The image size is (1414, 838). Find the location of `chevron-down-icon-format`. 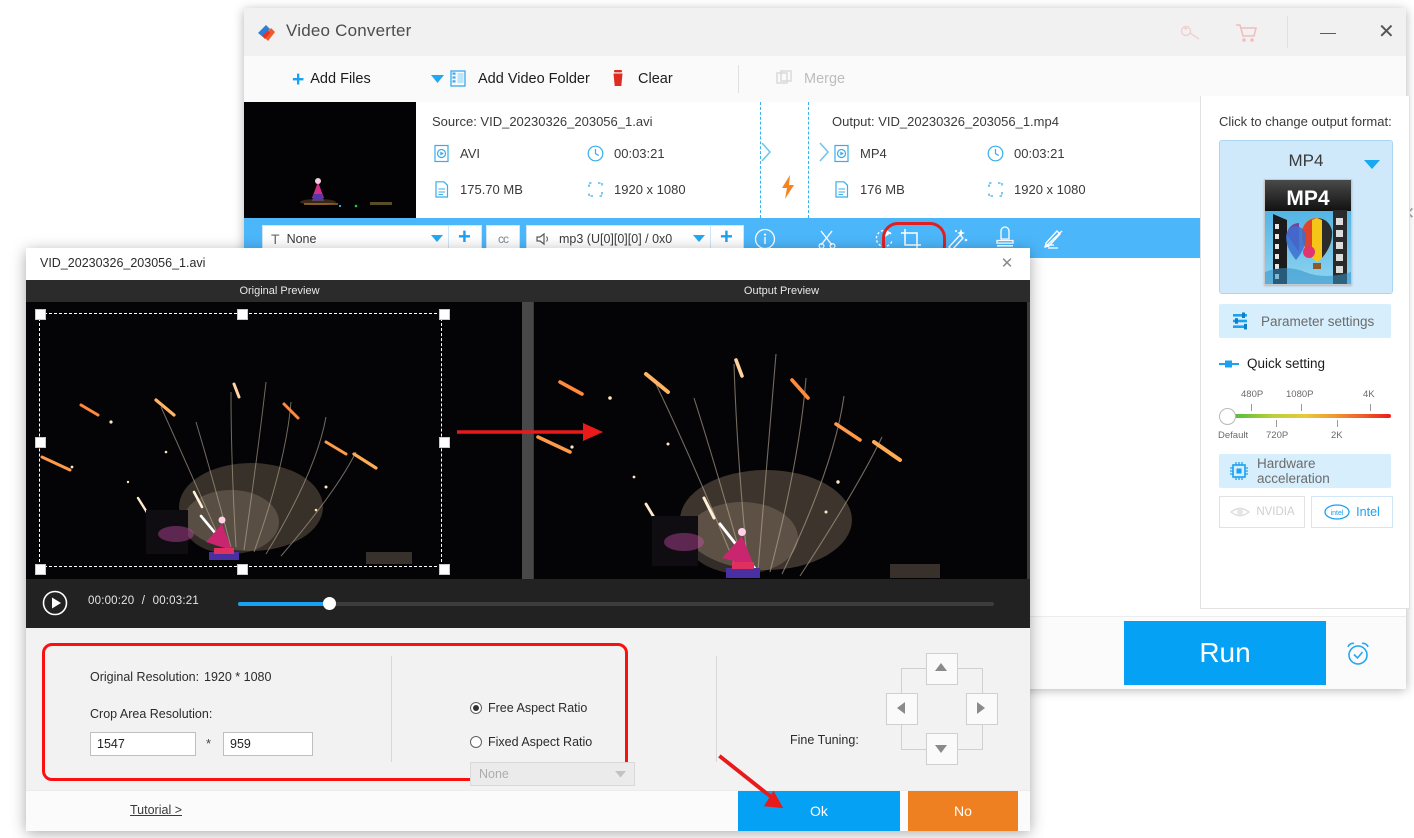

chevron-down-icon-format is located at coordinates (1372, 166).